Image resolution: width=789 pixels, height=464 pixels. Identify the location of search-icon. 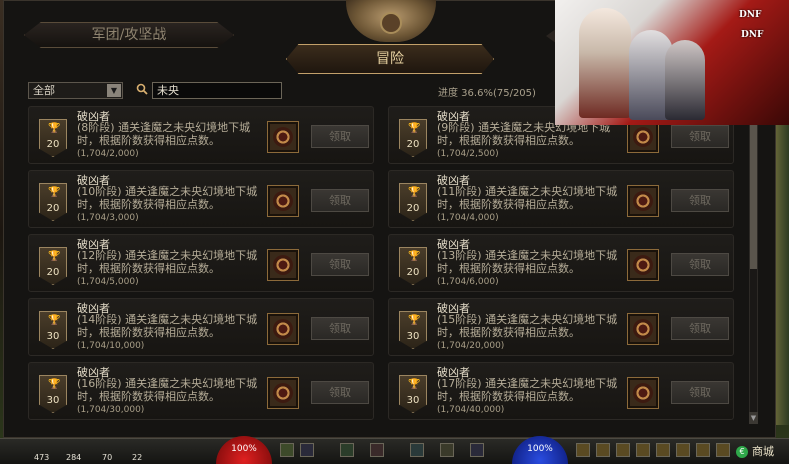
(142, 89).